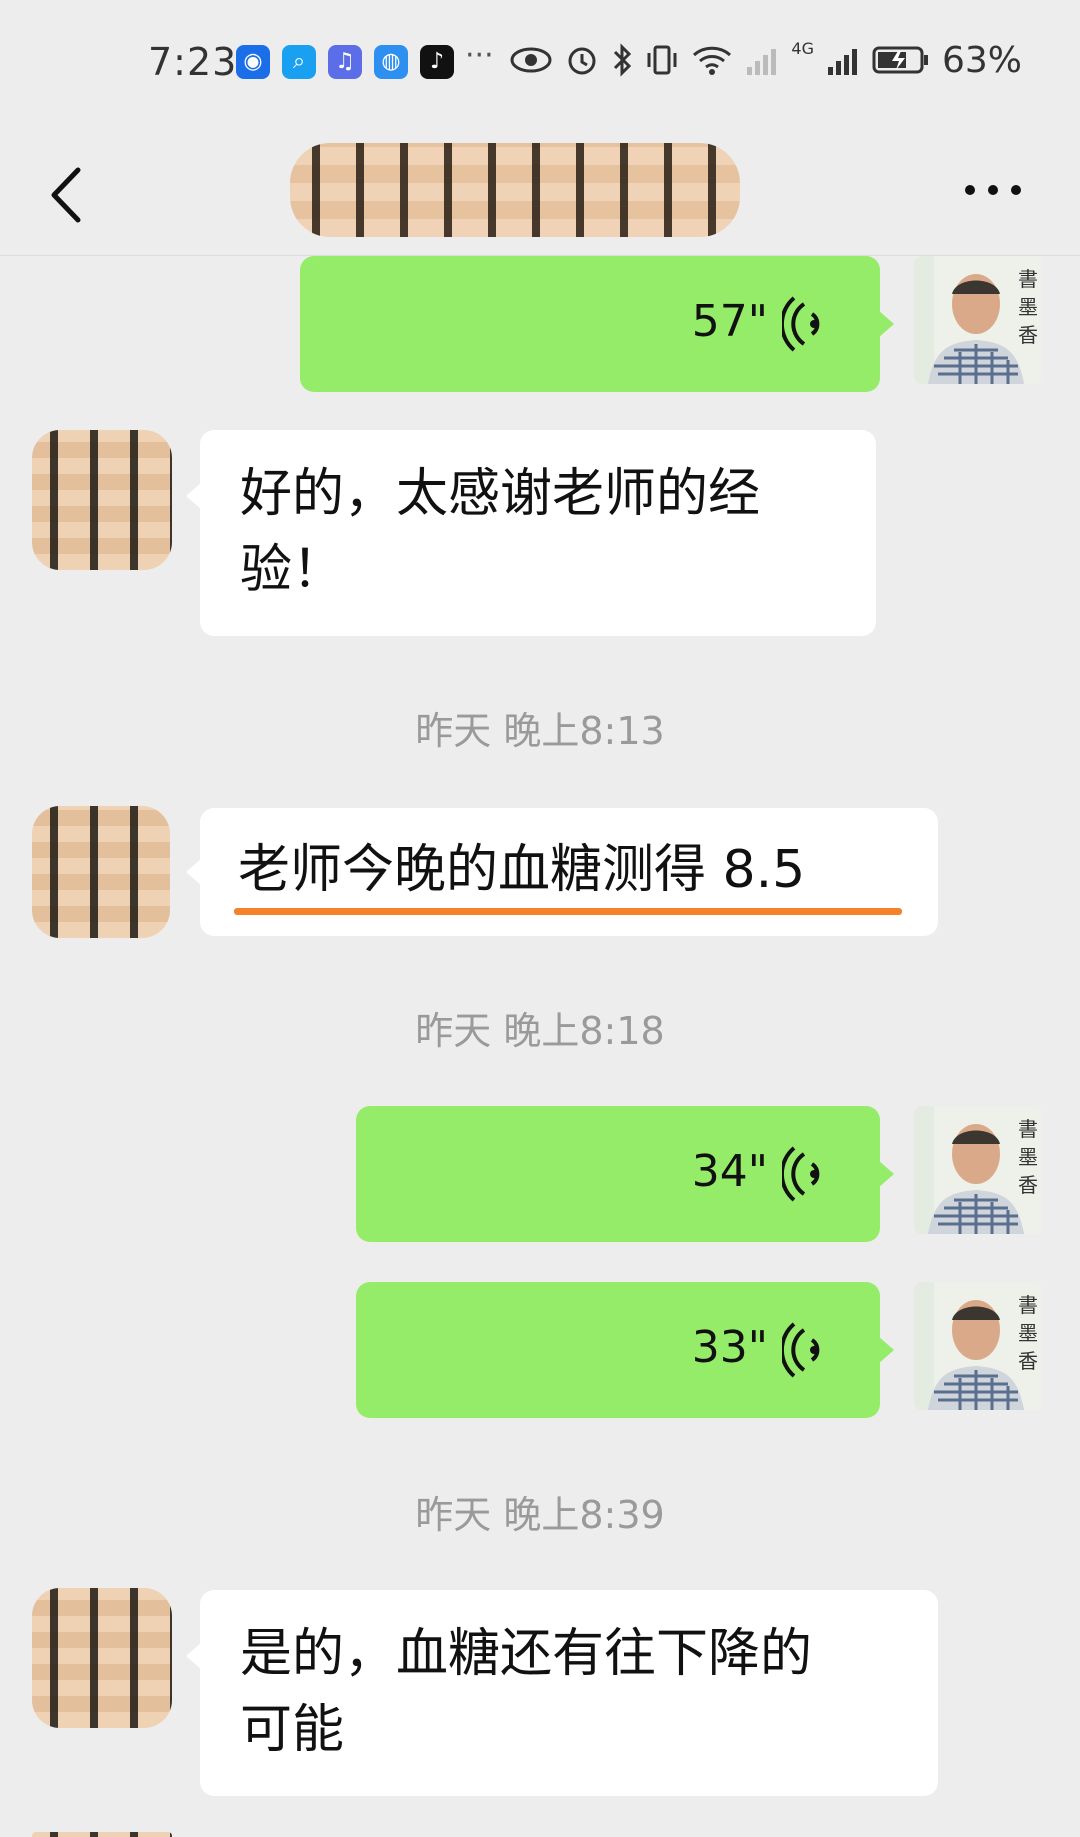  I want to click on status-time: 7:23, so click(193, 62).